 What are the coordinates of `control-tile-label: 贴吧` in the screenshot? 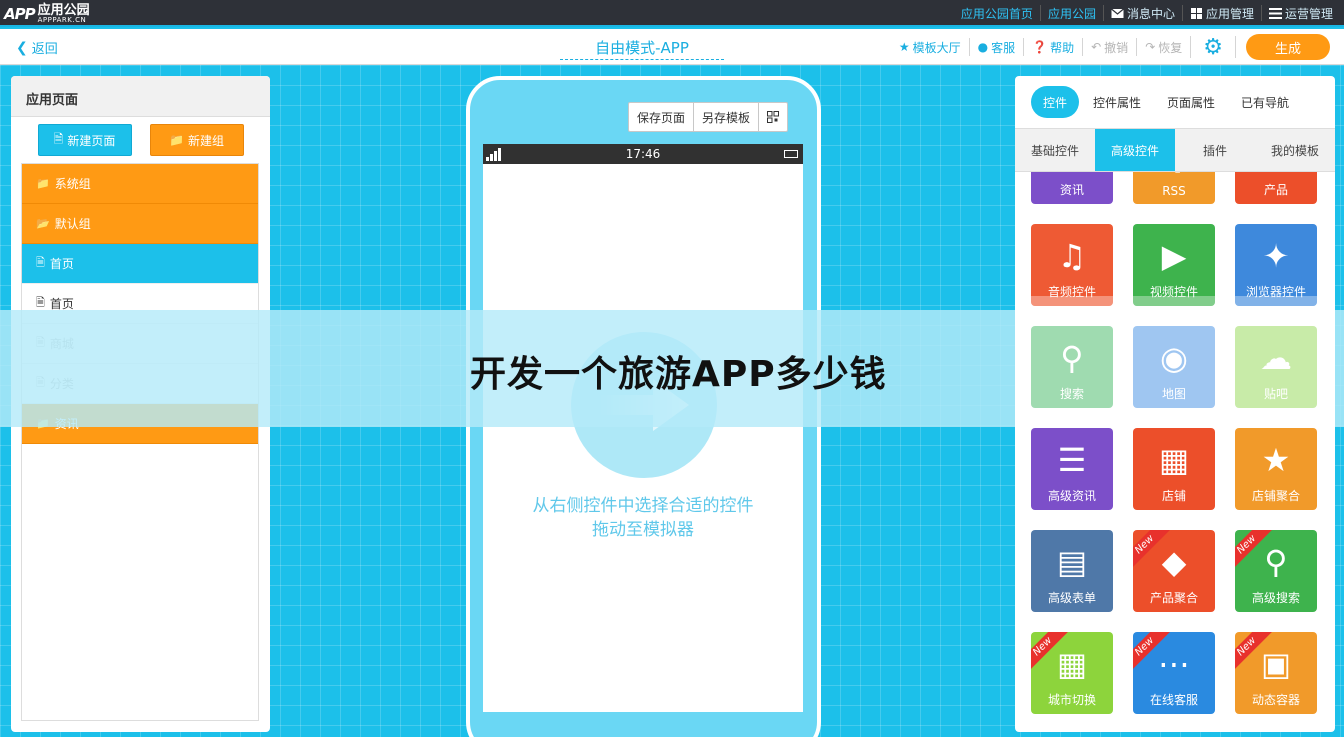 It's located at (1275, 394).